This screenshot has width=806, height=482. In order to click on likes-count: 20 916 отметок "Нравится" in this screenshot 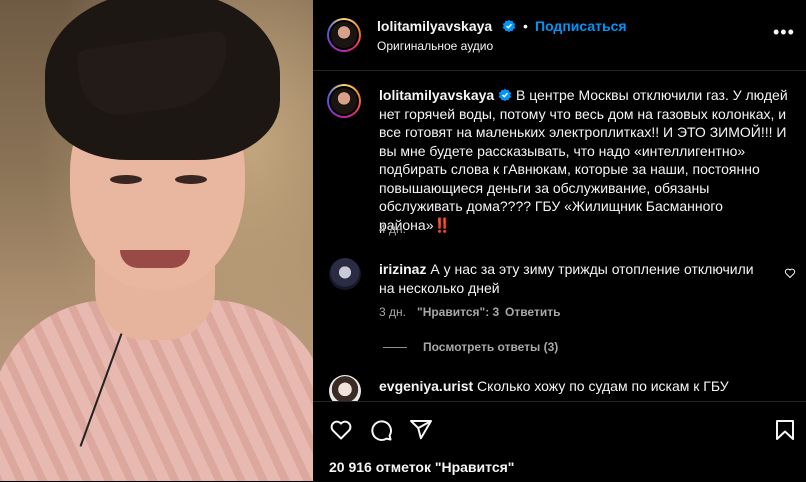, I will do `click(421, 467)`.